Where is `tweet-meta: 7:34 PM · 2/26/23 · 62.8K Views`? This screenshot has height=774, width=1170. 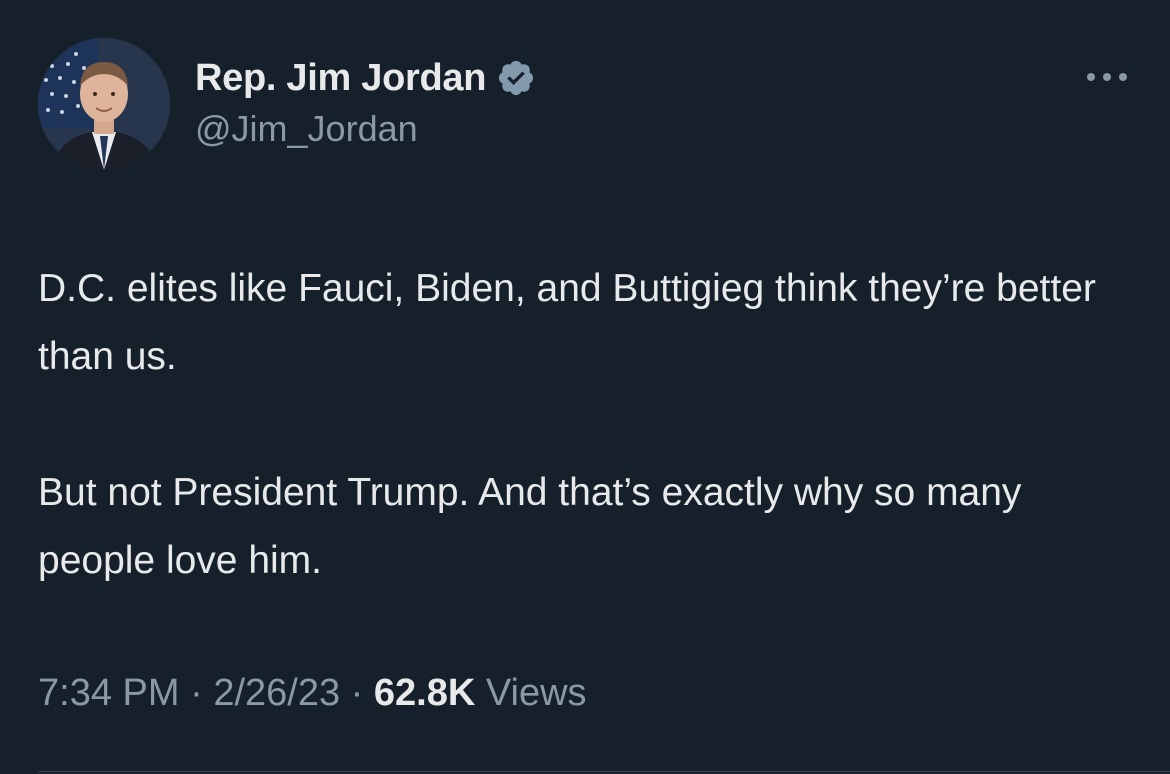
tweet-meta: 7:34 PM · 2/26/23 · 62.8K Views is located at coordinates (312, 693).